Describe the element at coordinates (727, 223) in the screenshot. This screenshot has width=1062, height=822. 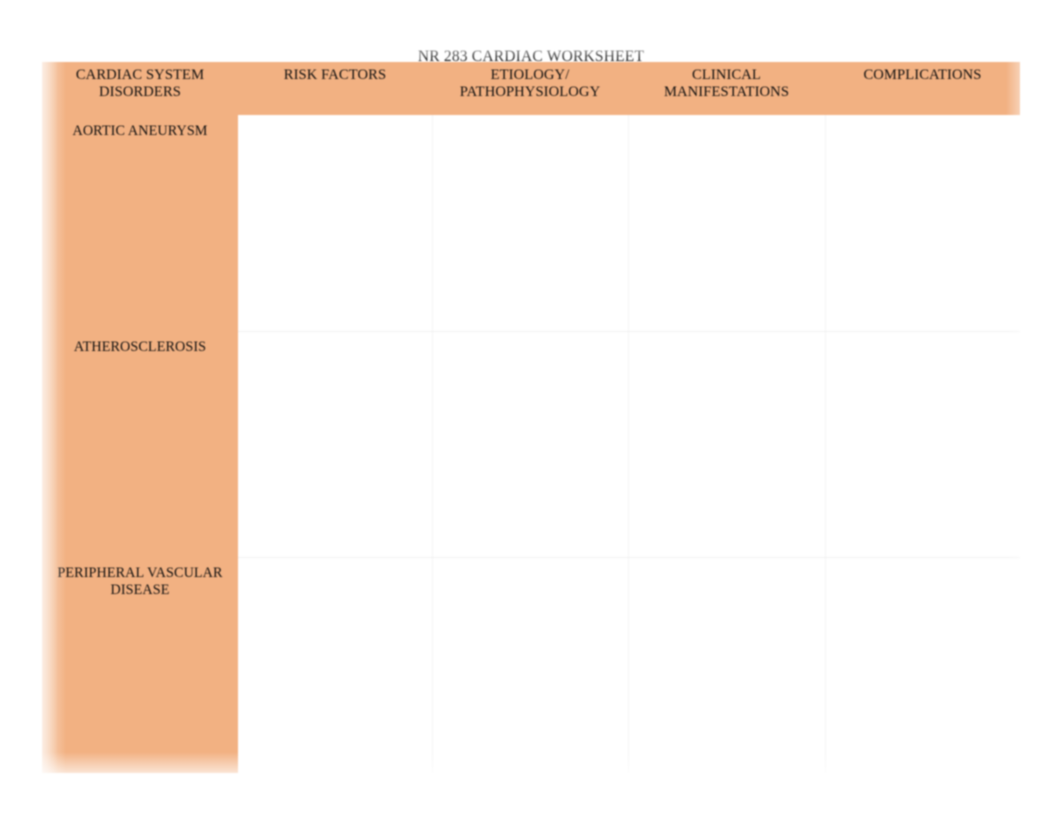
I see `cell-aortic-aneurysm-clinical` at that location.